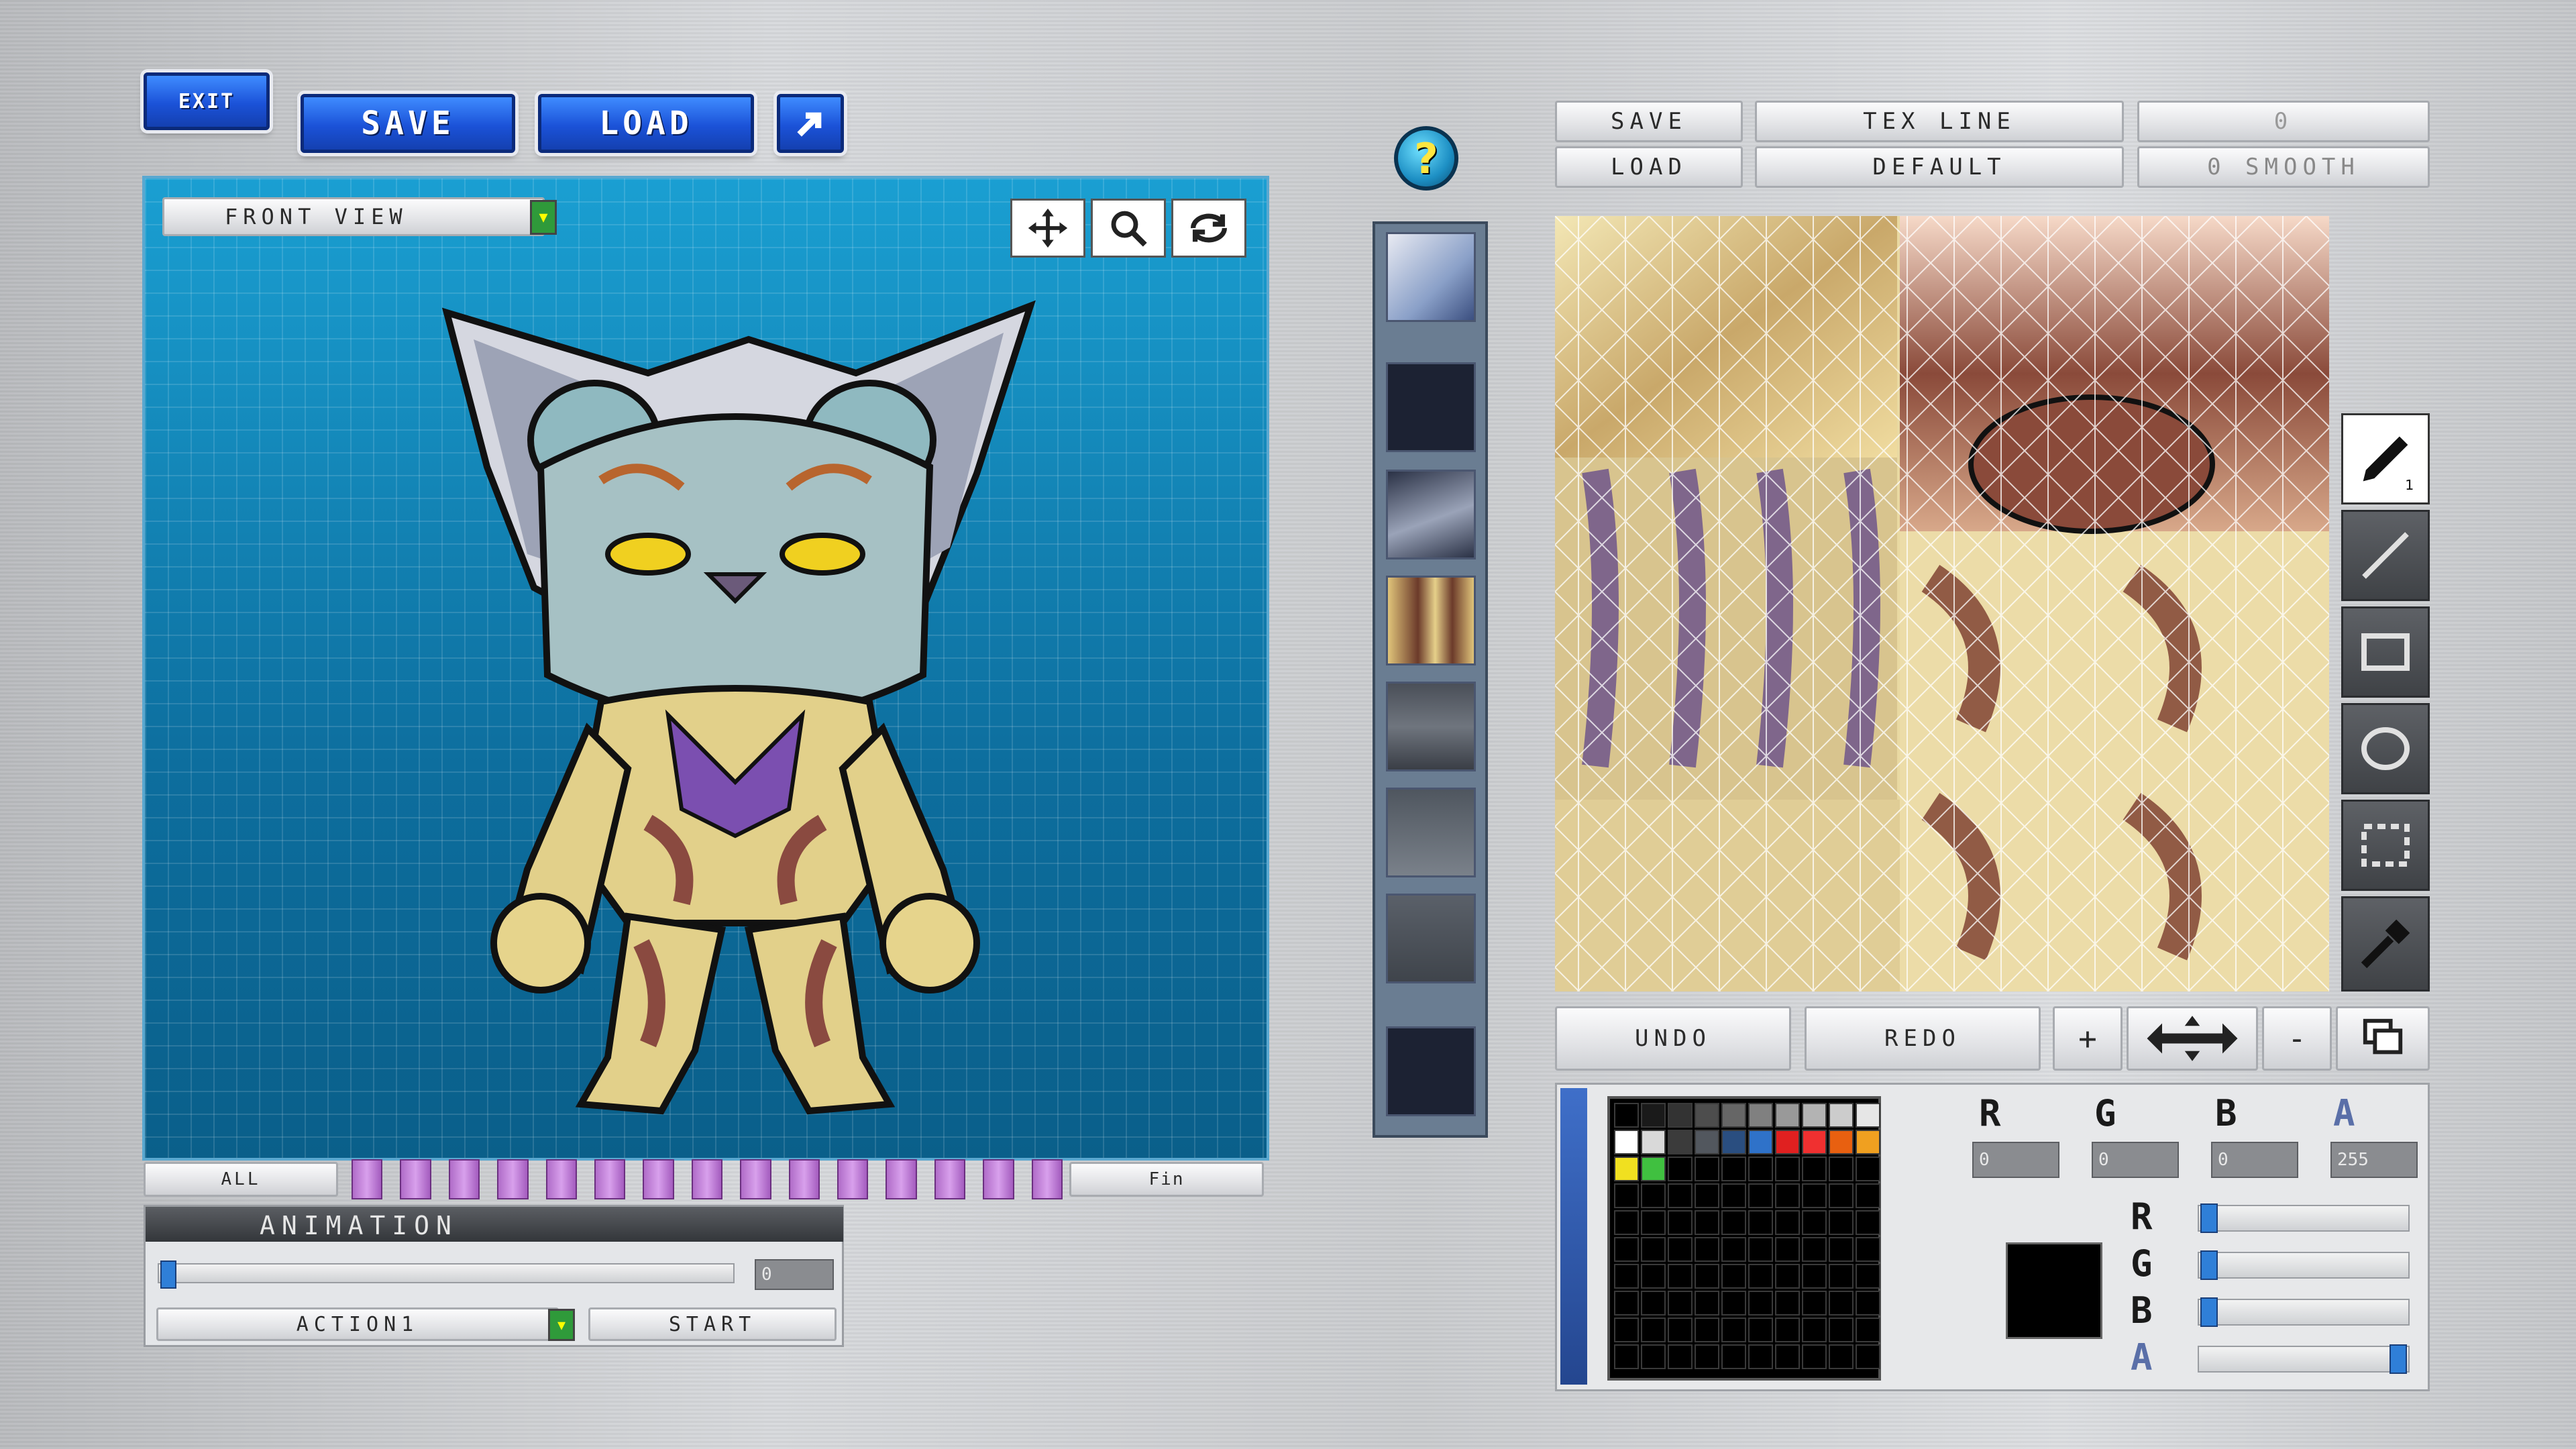 Image resolution: width=2576 pixels, height=1449 pixels. What do you see at coordinates (1649, 167) in the screenshot?
I see `texture-load-button: LOAD` at bounding box center [1649, 167].